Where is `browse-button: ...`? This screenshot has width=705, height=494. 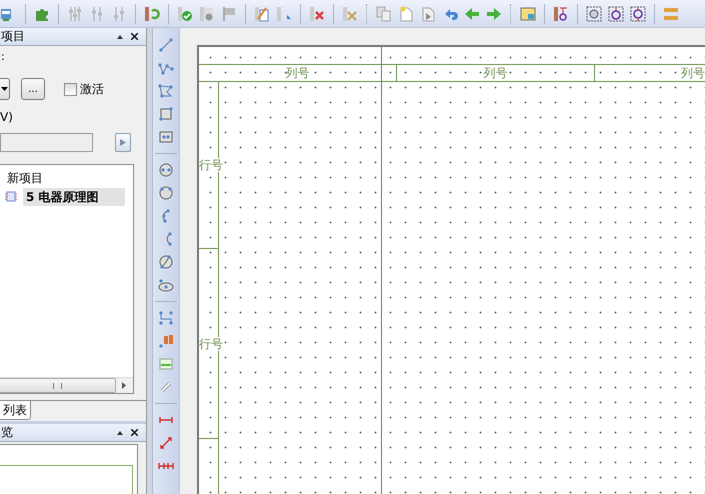
browse-button: ... is located at coordinates (33, 89).